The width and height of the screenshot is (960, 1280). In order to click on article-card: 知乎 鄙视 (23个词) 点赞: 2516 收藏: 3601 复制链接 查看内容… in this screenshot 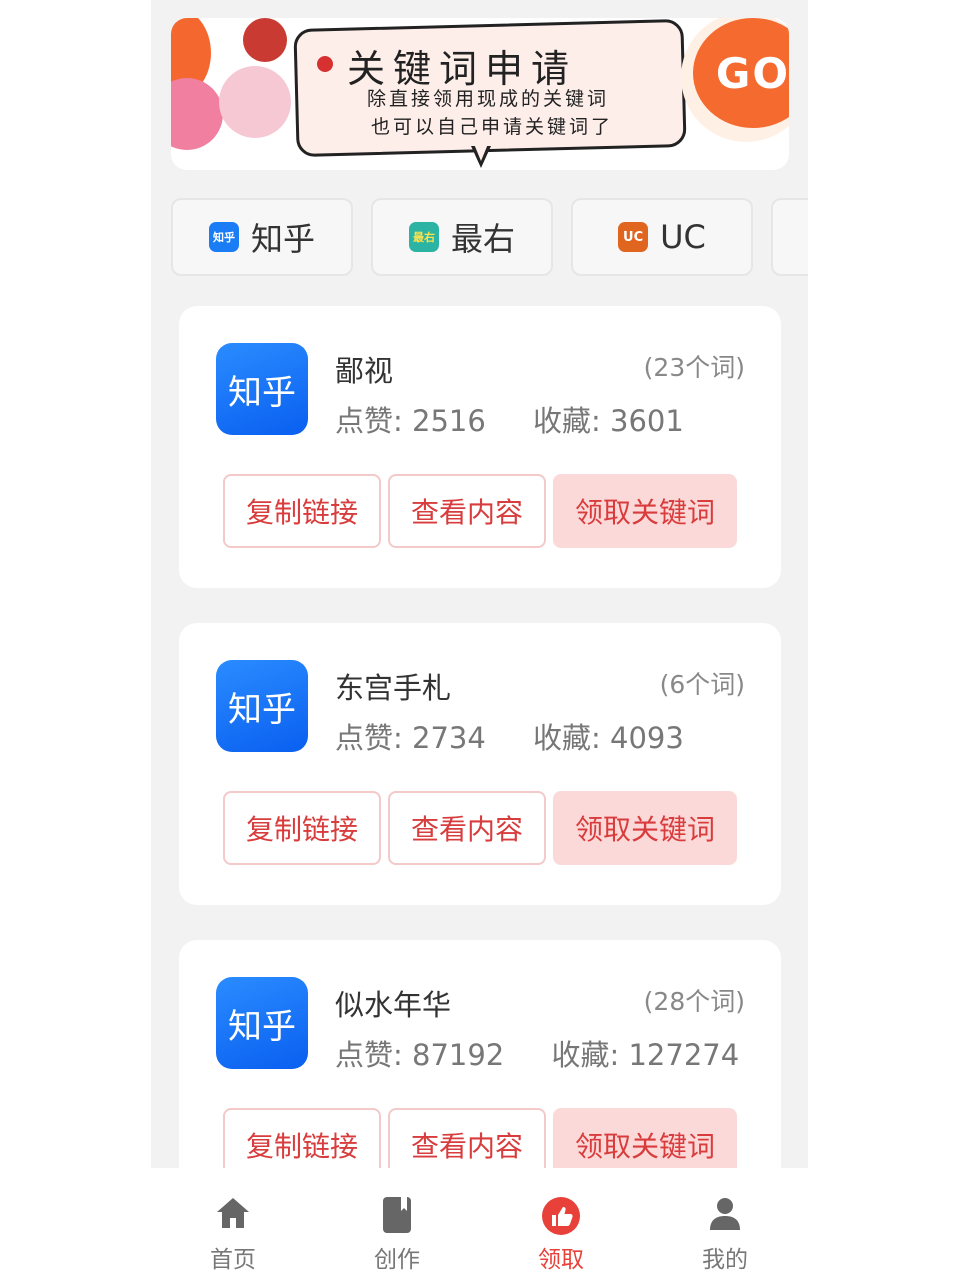, I will do `click(480, 447)`.